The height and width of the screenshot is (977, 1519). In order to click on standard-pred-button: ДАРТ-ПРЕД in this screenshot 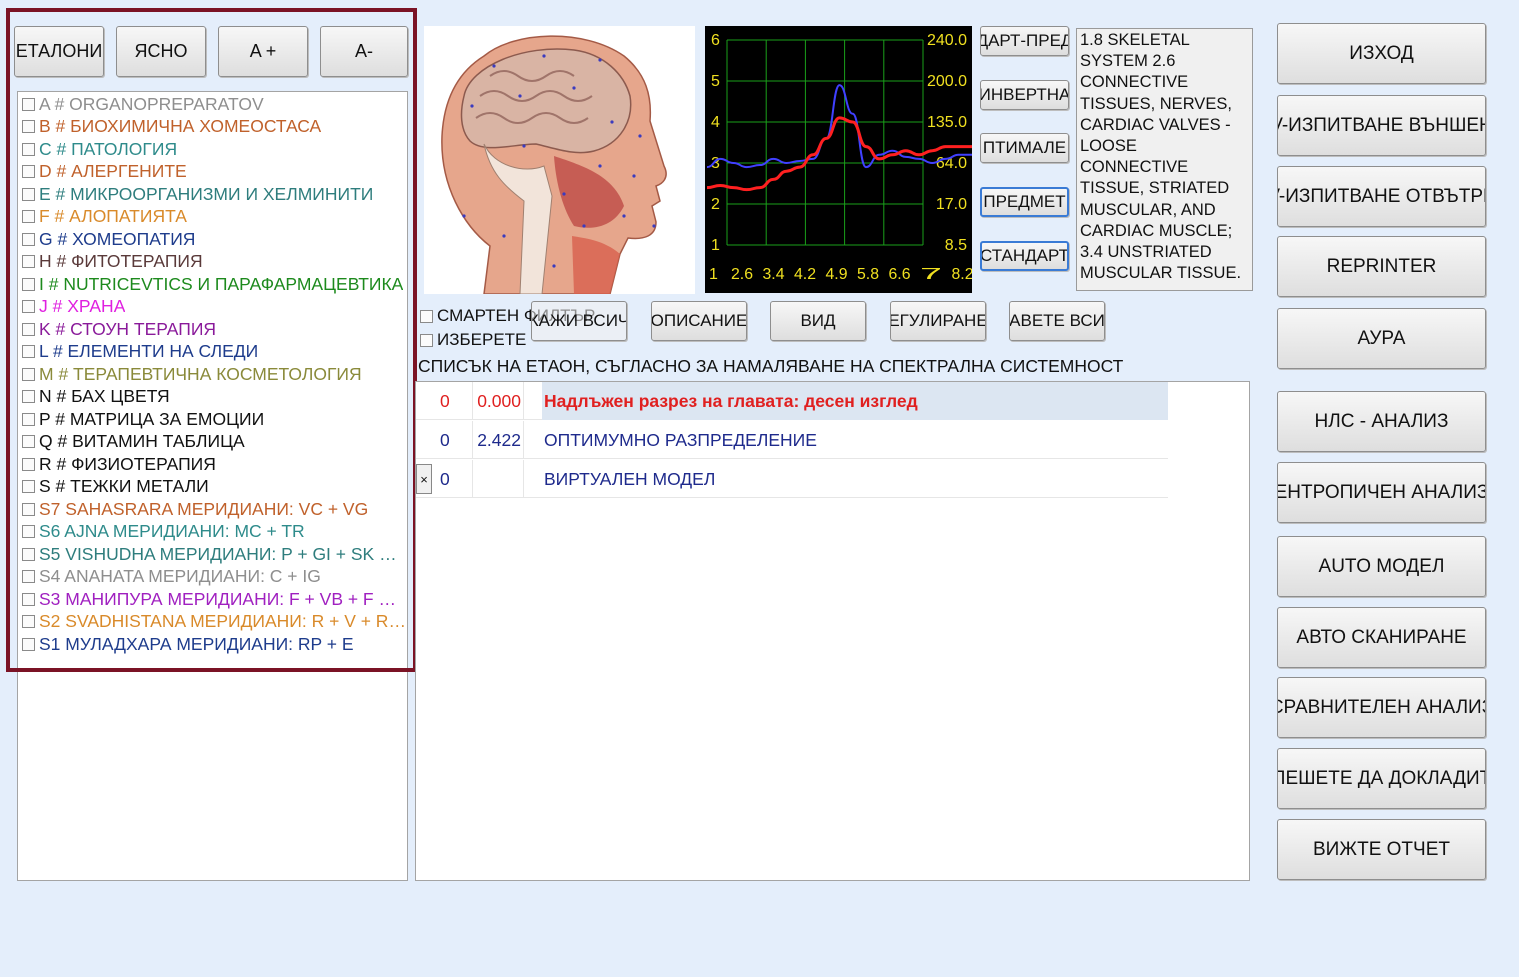, I will do `click(1024, 41)`.